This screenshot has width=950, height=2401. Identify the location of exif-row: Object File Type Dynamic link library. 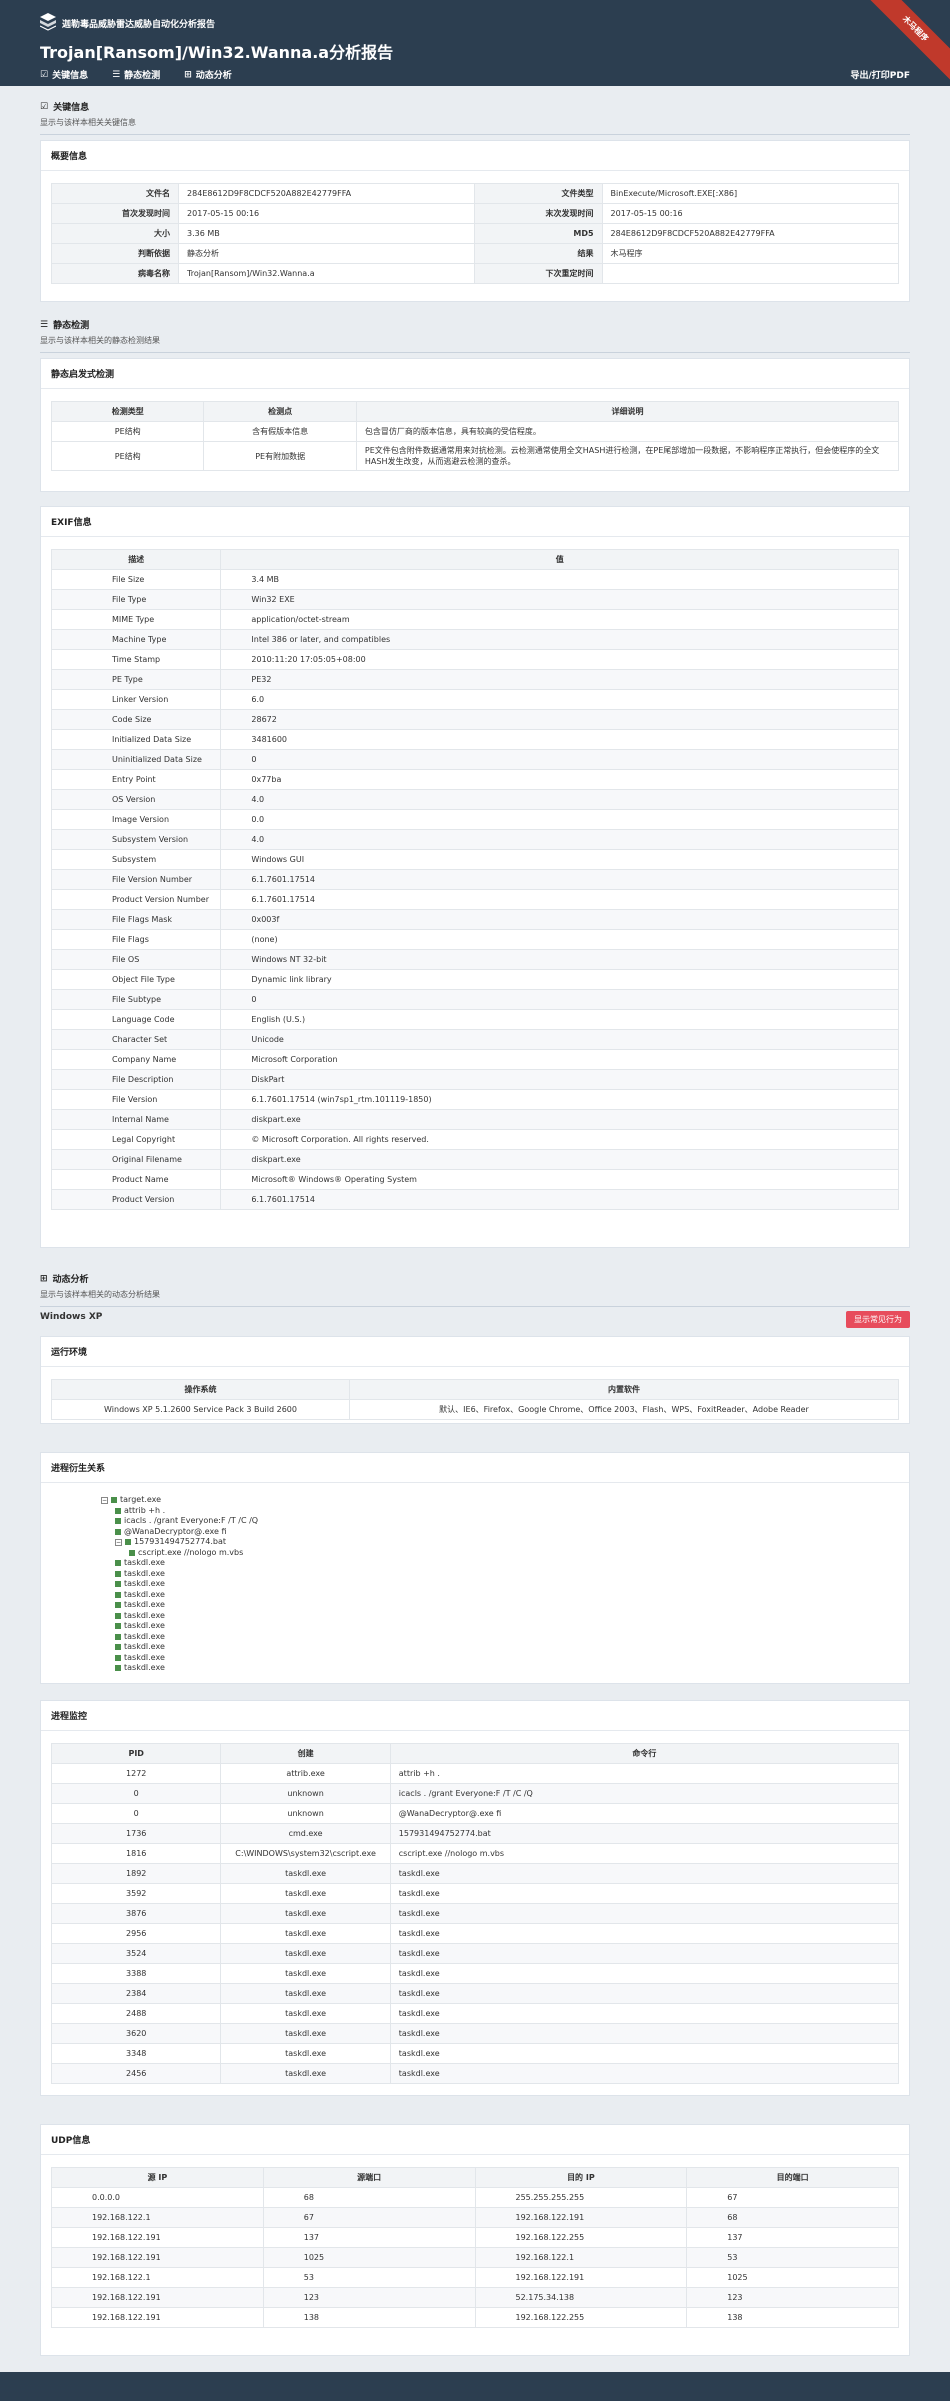
(474, 979).